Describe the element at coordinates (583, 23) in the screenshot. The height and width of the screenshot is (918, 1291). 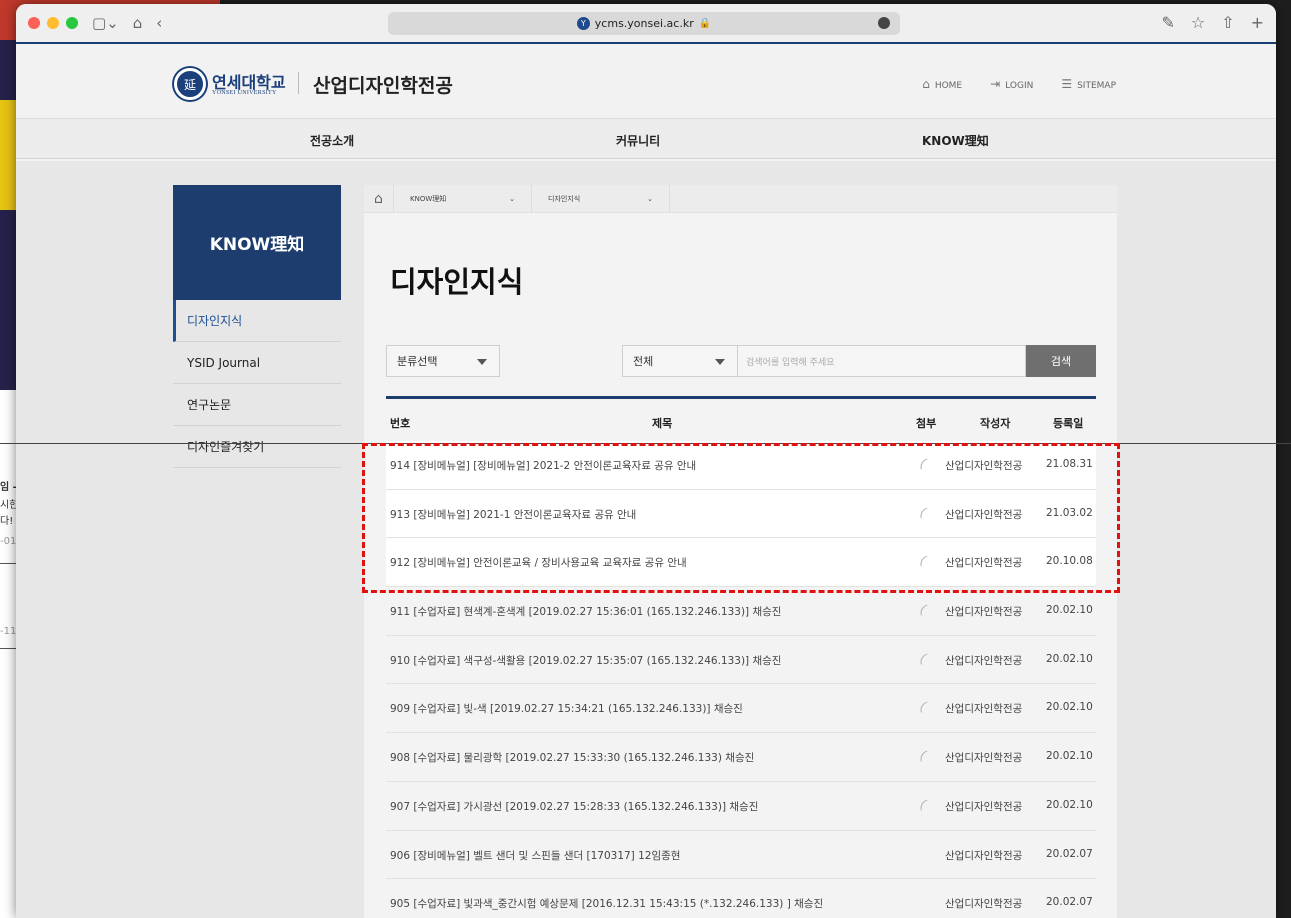
I see `site-favicon-icon: Y` at that location.